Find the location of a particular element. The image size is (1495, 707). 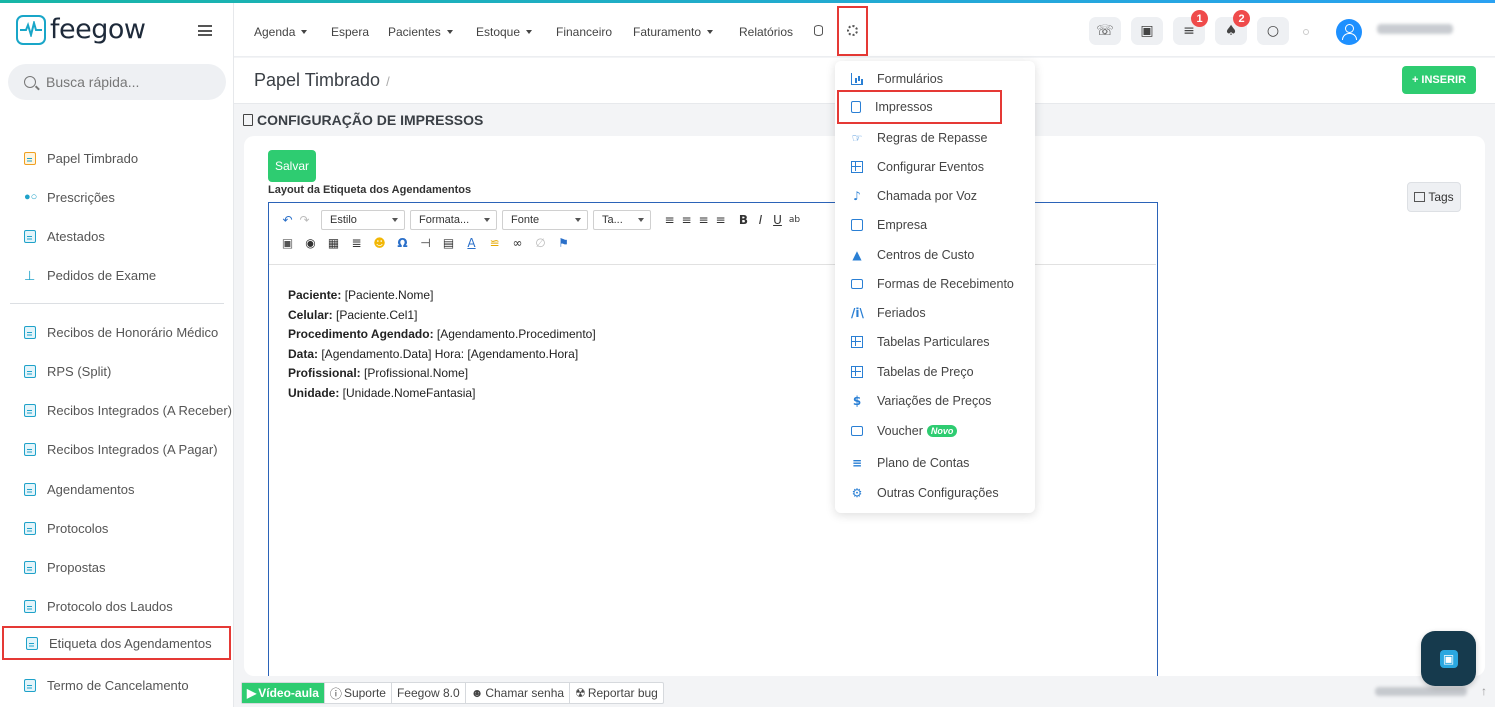

nav-relatorios: Relatórios is located at coordinates (766, 32).